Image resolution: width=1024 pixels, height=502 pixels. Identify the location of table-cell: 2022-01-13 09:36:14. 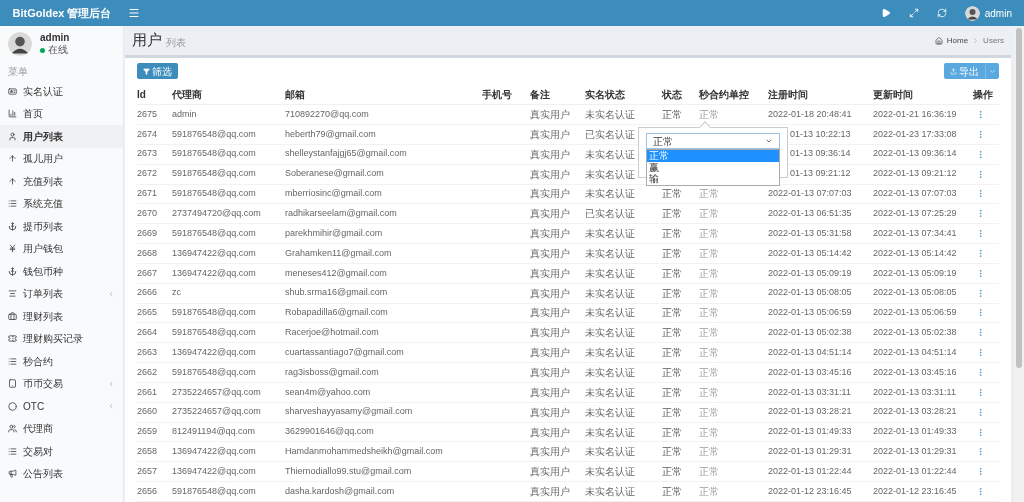
(915, 154).